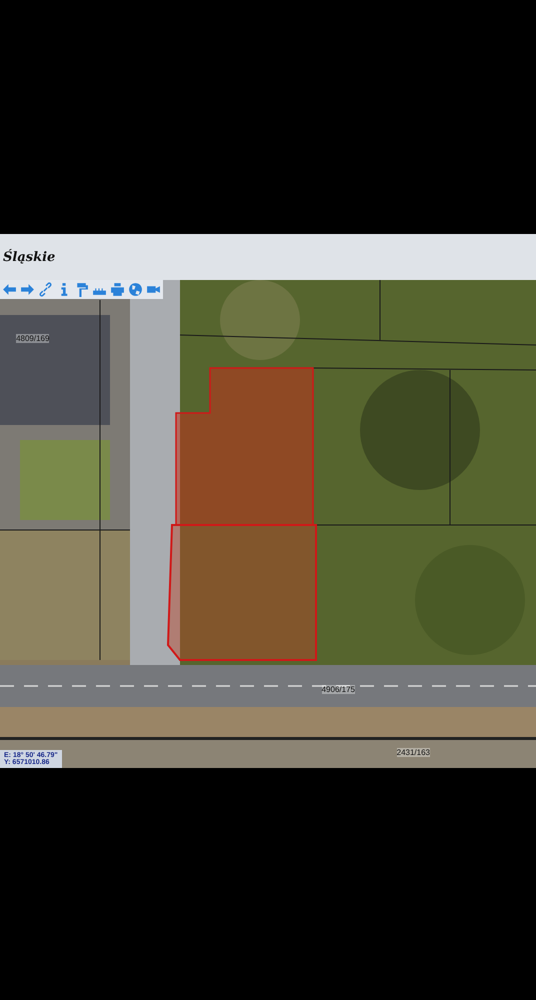 This screenshot has width=536, height=1000. Describe the element at coordinates (29, 257) in the screenshot. I see `region-title: Śląskie` at that location.